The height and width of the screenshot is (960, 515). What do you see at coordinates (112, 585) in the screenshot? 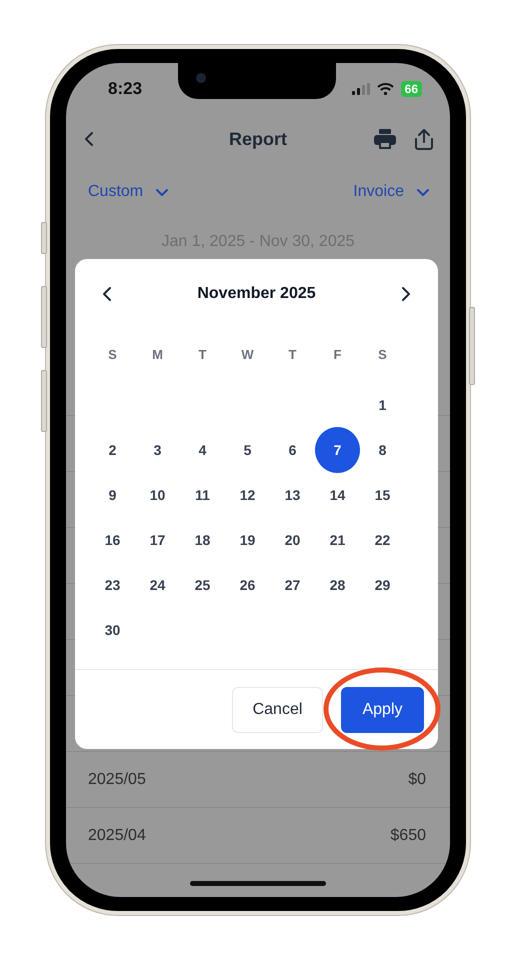
I see `day-button: 23` at bounding box center [112, 585].